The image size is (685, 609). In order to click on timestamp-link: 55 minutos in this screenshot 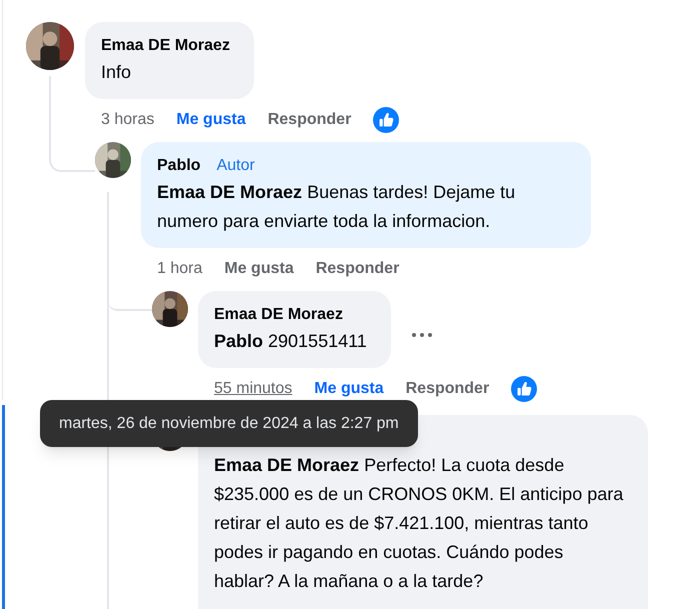, I will do `click(253, 389)`.